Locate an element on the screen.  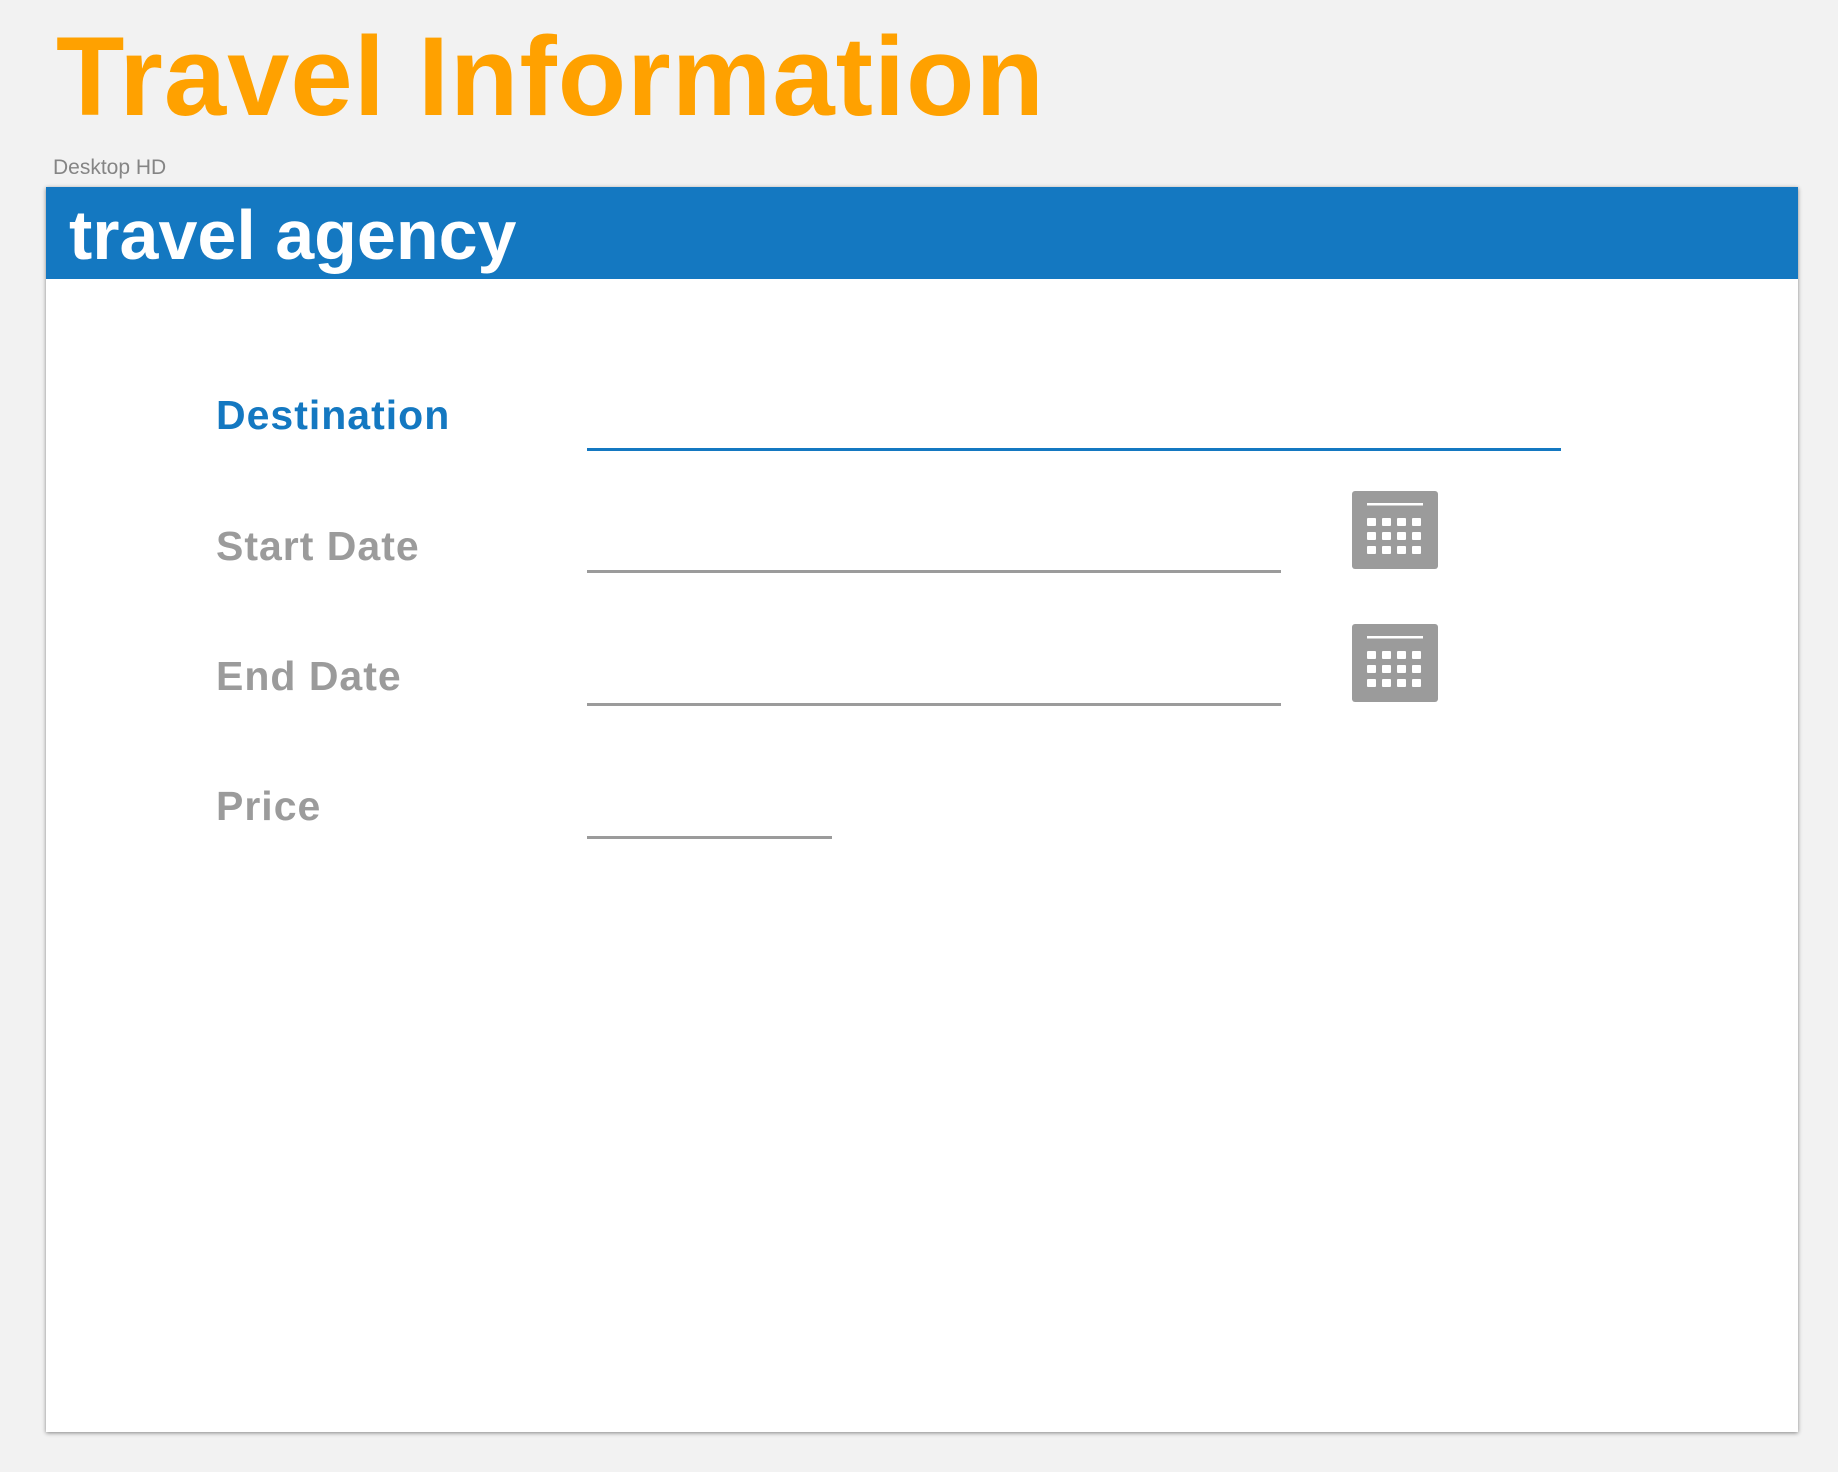
destination-label: Destination is located at coordinates (333, 415).